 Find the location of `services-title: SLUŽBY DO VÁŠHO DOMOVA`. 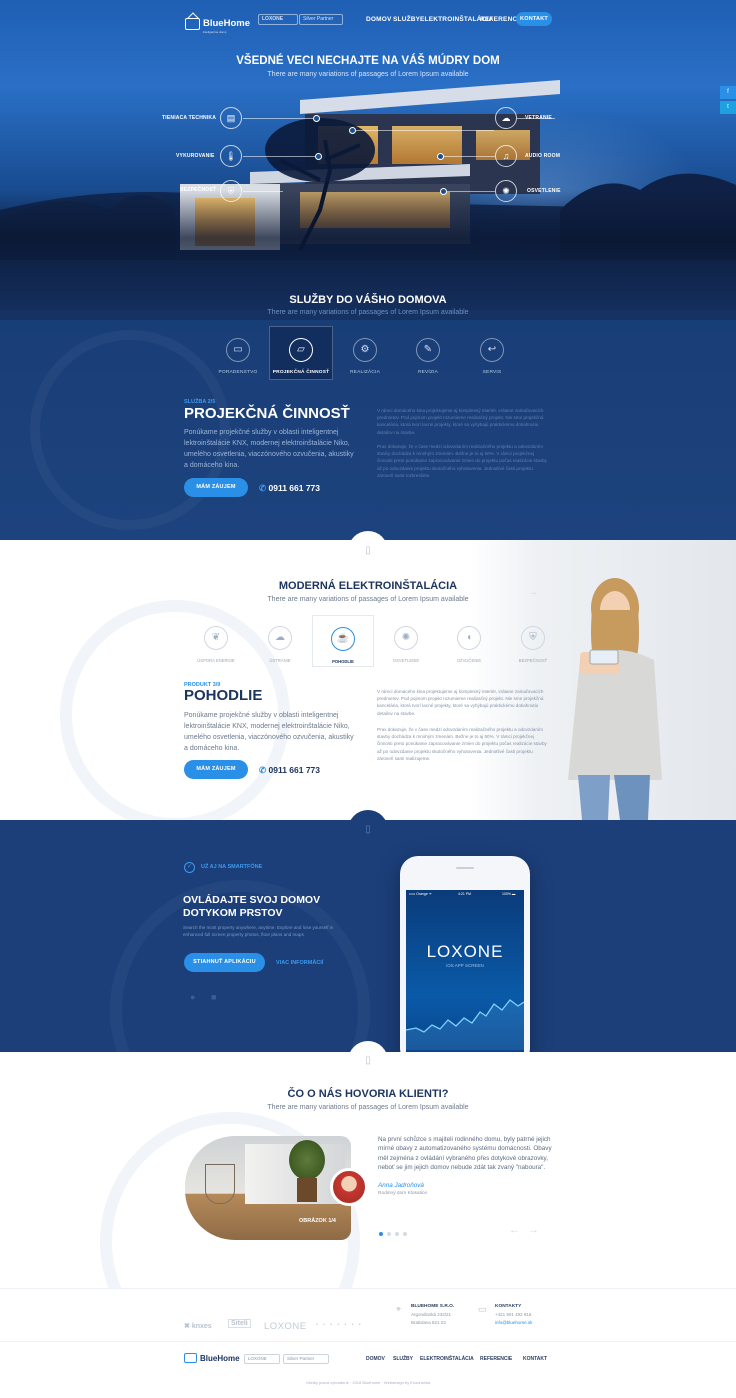

services-title: SLUŽBY DO VÁŠHO DOMOVA is located at coordinates (368, 300).